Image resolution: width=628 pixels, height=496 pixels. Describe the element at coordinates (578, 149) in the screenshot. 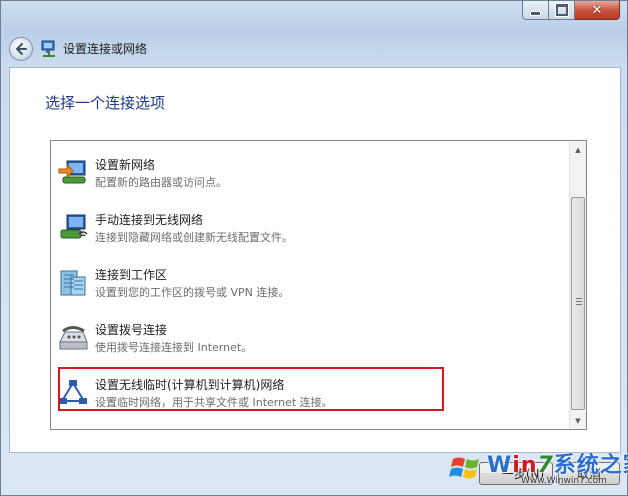

I see `scroll-up-icon: ▲` at that location.